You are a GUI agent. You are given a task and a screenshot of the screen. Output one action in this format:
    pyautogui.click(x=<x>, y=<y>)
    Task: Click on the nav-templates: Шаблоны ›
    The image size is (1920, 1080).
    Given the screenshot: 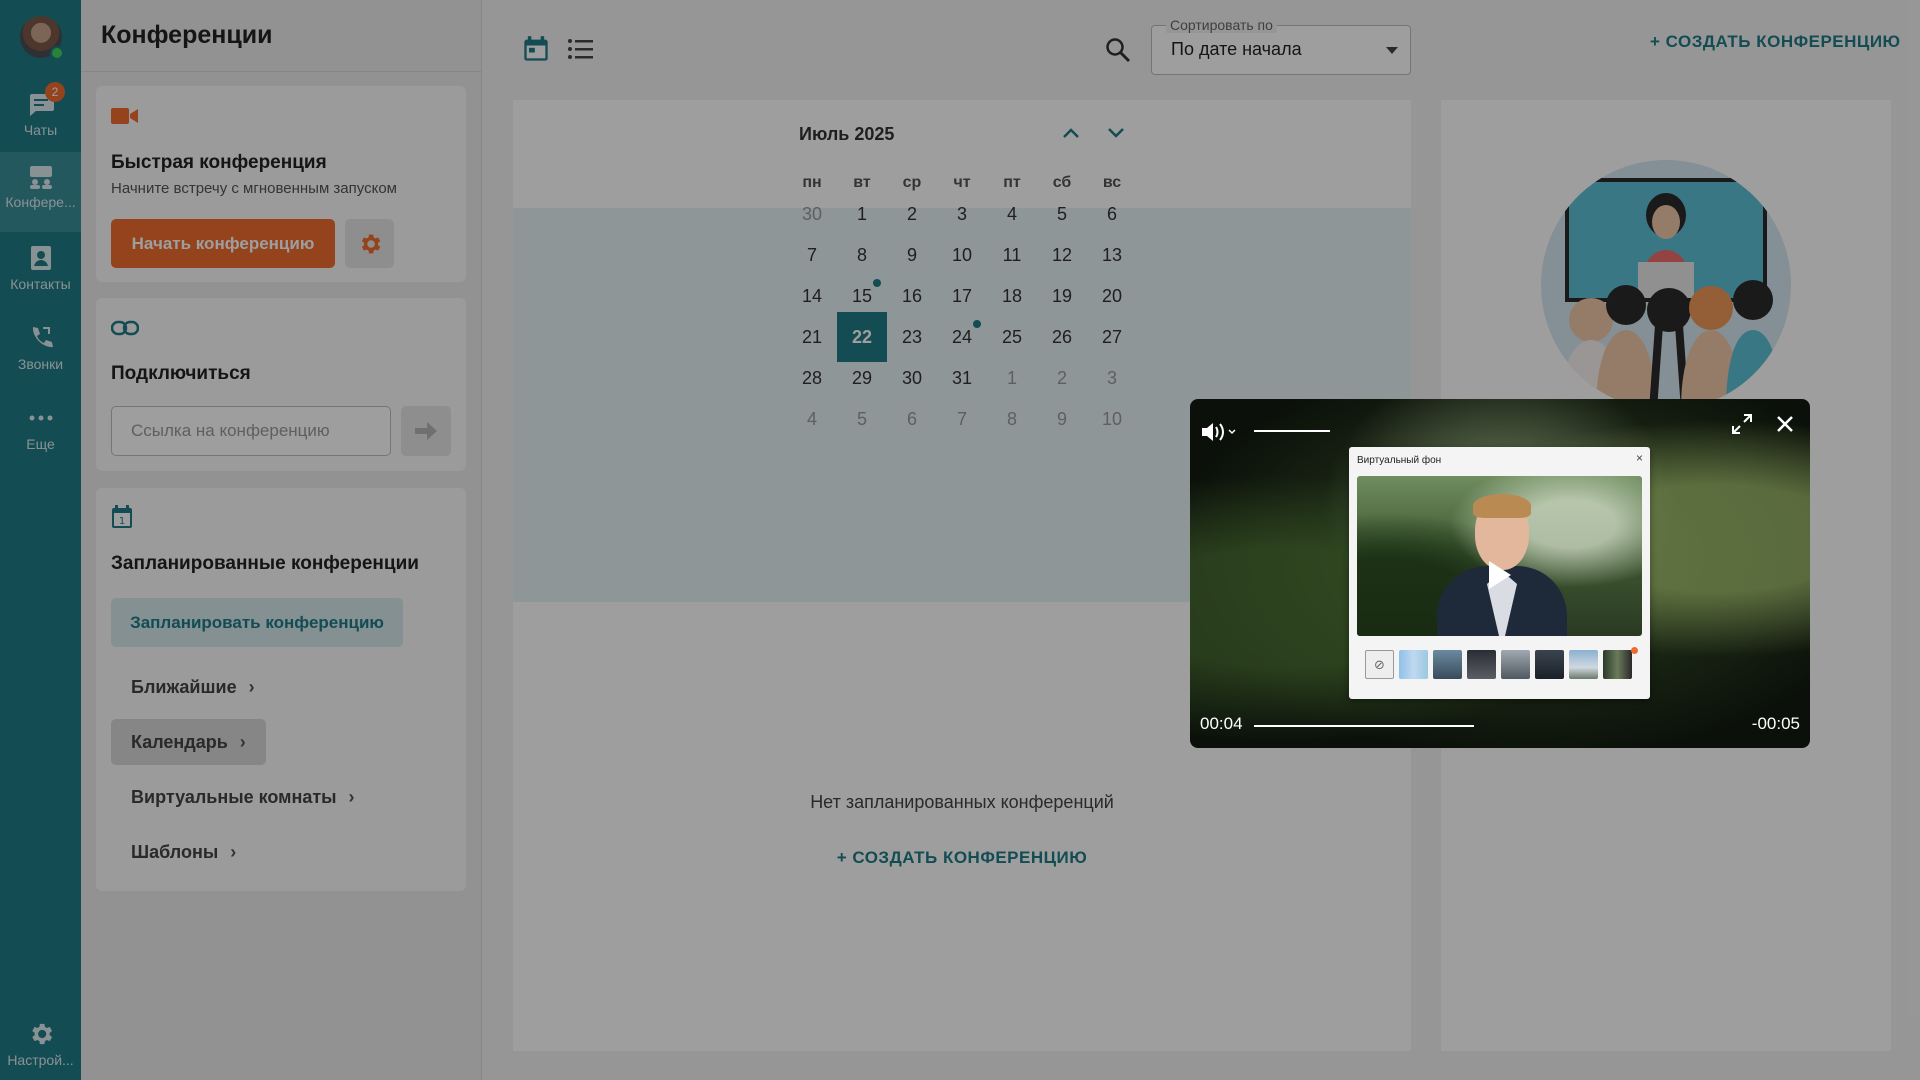 What is the action you would take?
    pyautogui.click(x=183, y=852)
    